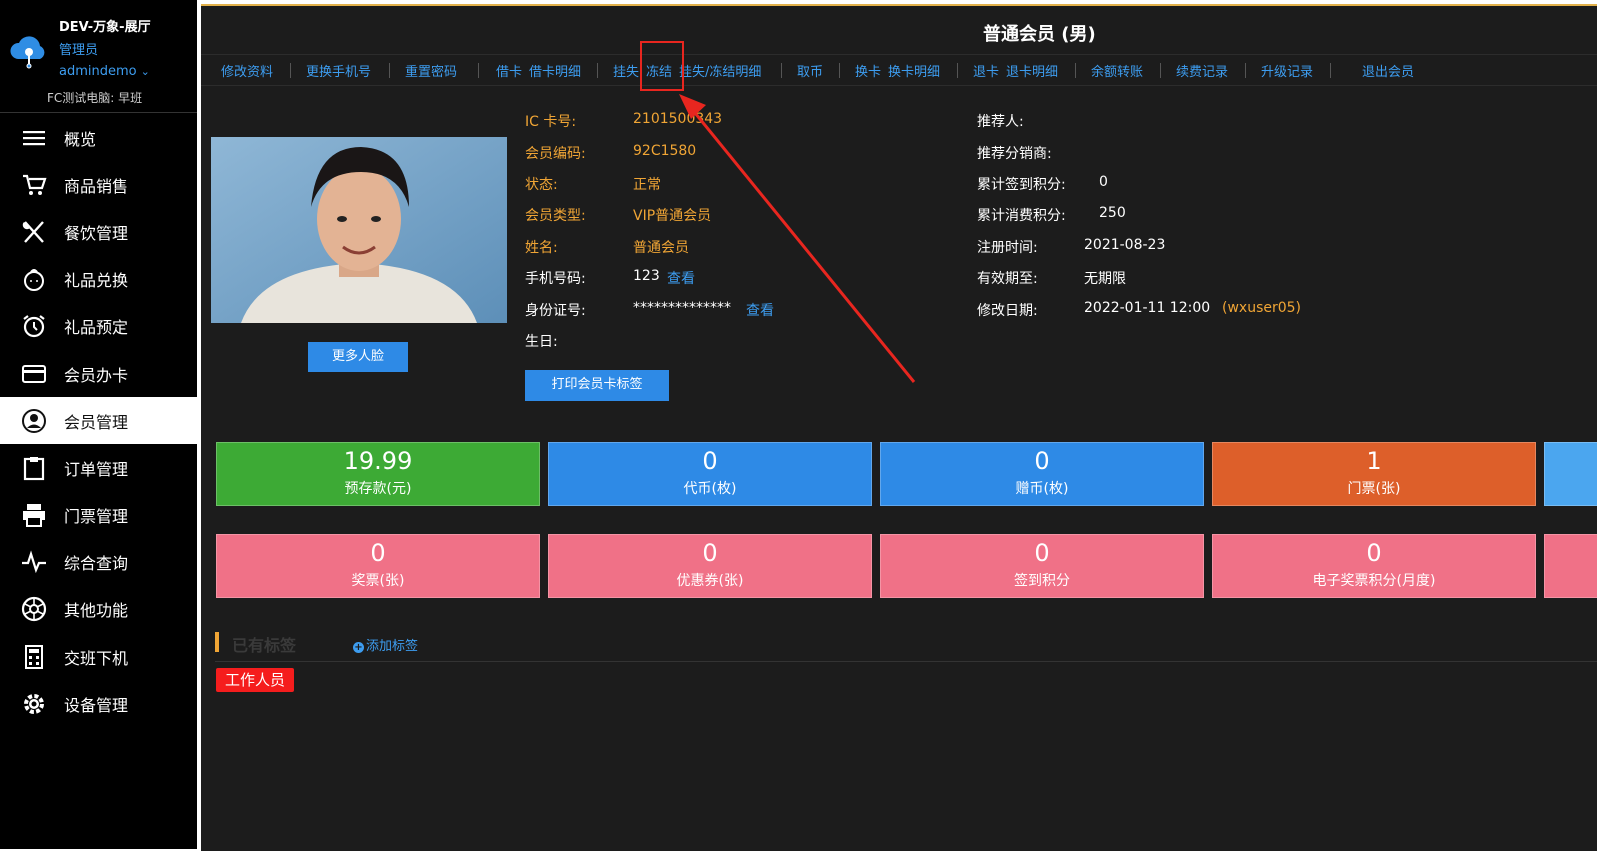  Describe the element at coordinates (760, 310) in the screenshot. I see `view-id-link: 查看` at that location.